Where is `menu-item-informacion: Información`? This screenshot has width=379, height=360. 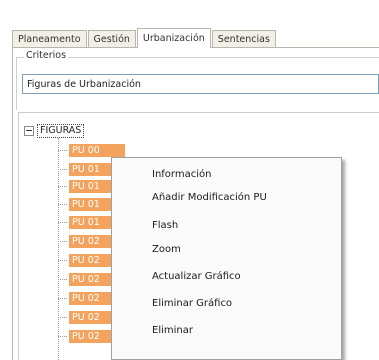
menu-item-informacion: Información is located at coordinates (226, 175).